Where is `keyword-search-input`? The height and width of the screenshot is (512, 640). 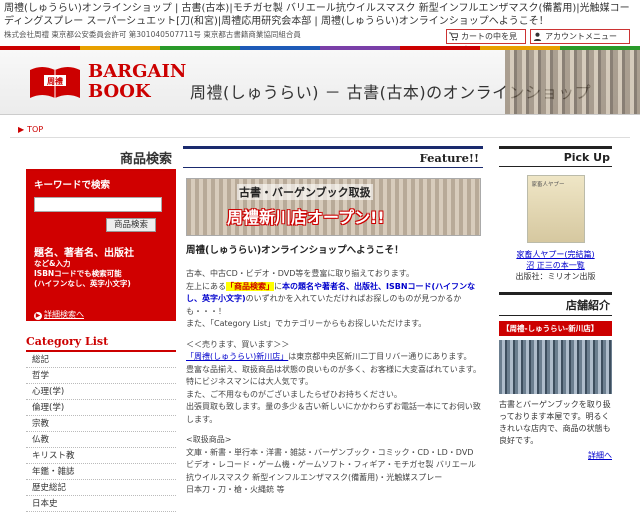
keyword-search-input is located at coordinates (98, 204).